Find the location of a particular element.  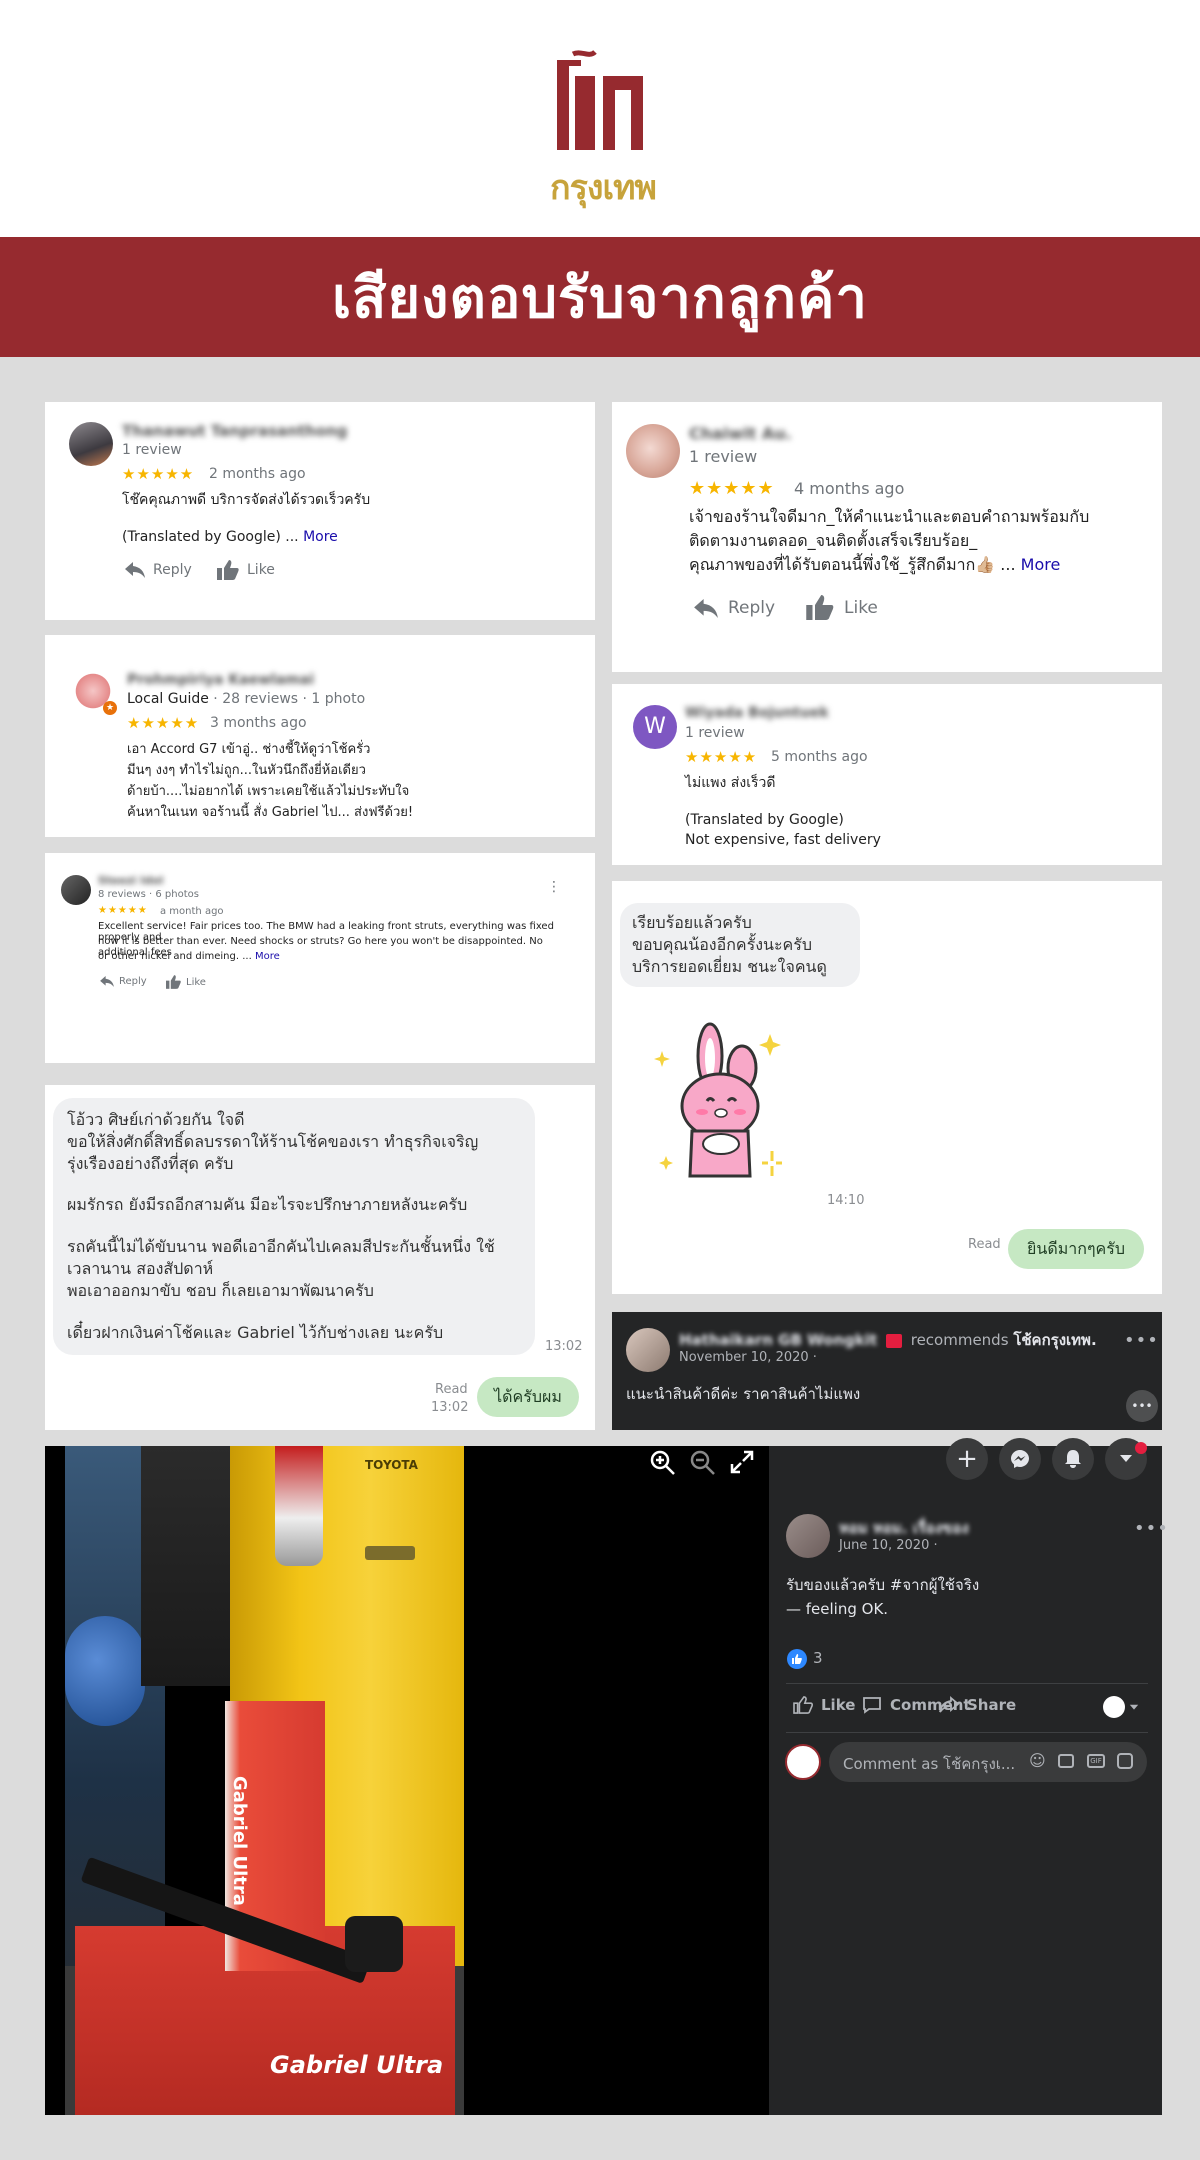

message-line: รุ่งเรืองอย่างถึงที่สุด ครับ is located at coordinates (150, 1163).